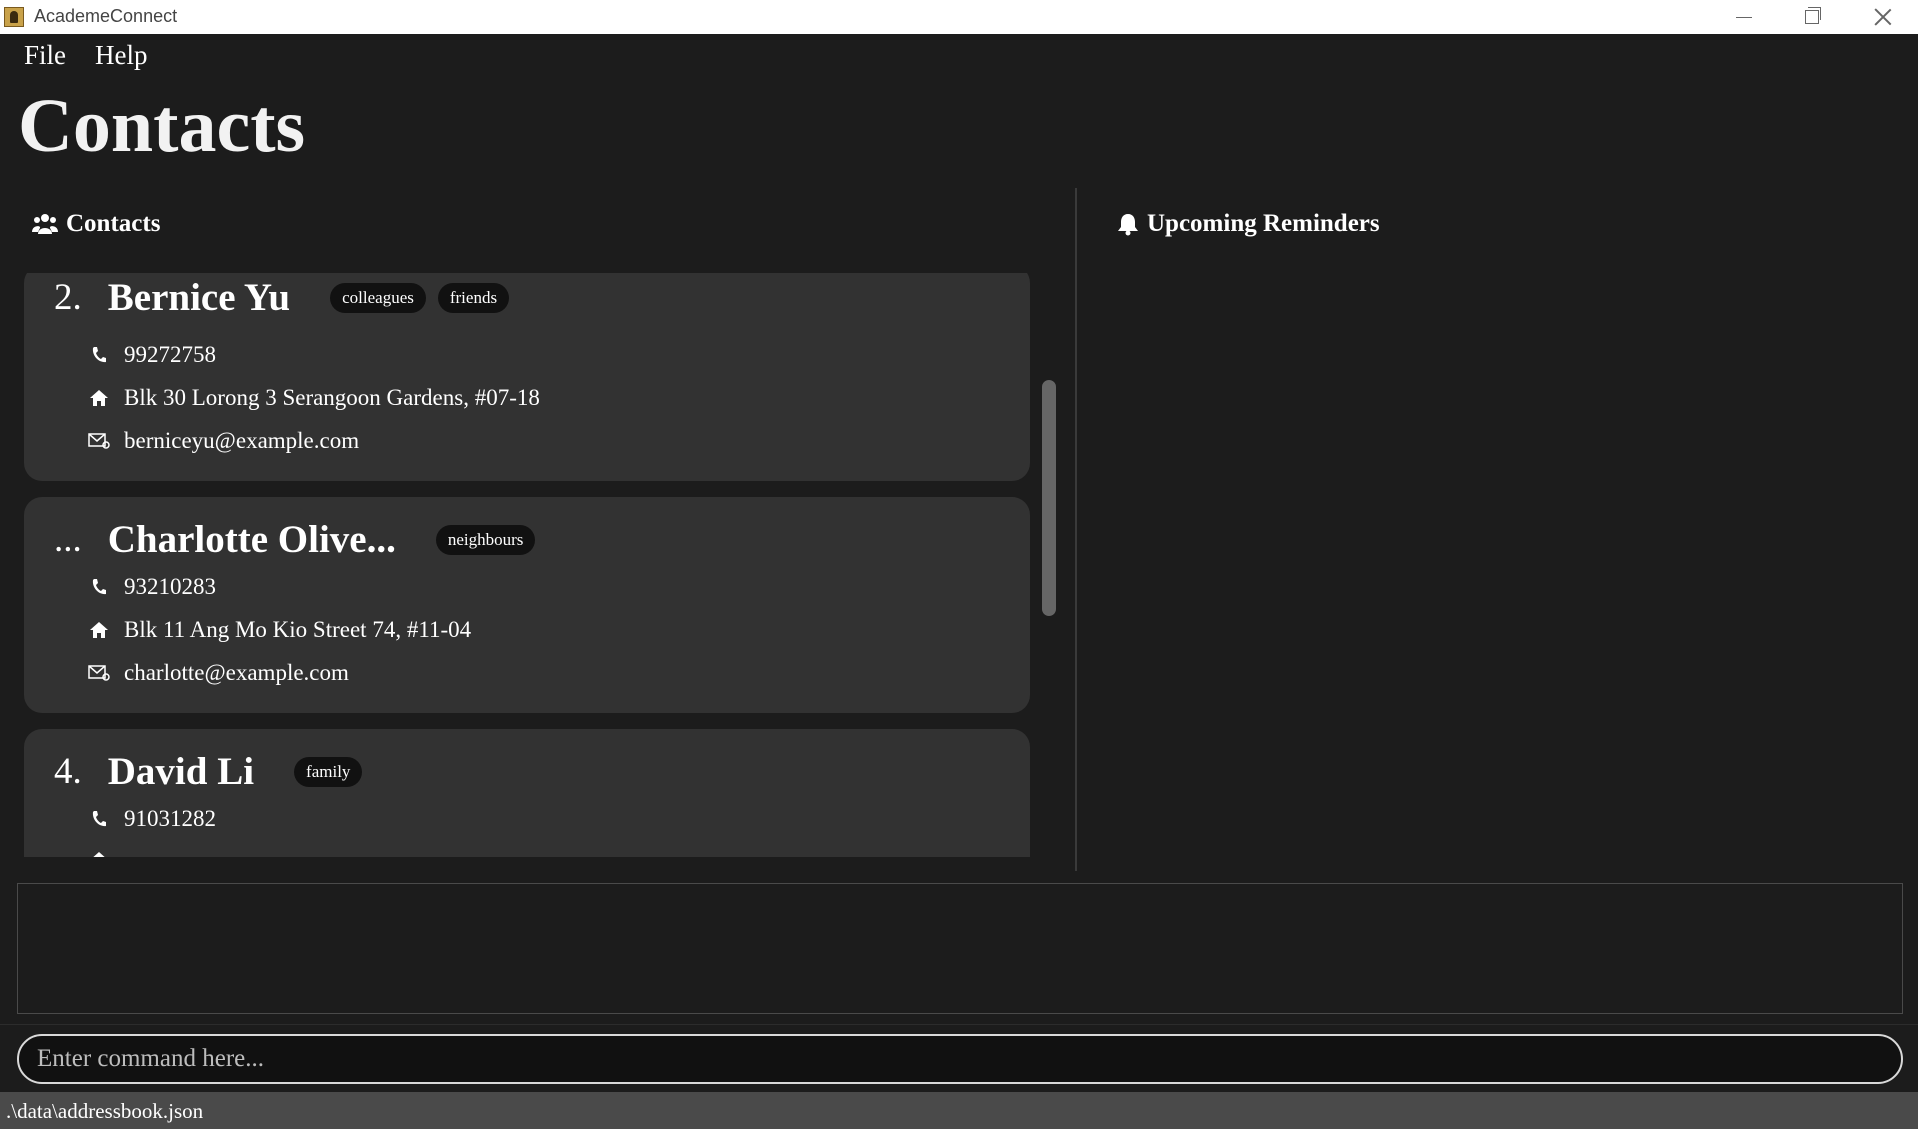  What do you see at coordinates (485, 539) in the screenshot?
I see `contact-tag: neighbours` at bounding box center [485, 539].